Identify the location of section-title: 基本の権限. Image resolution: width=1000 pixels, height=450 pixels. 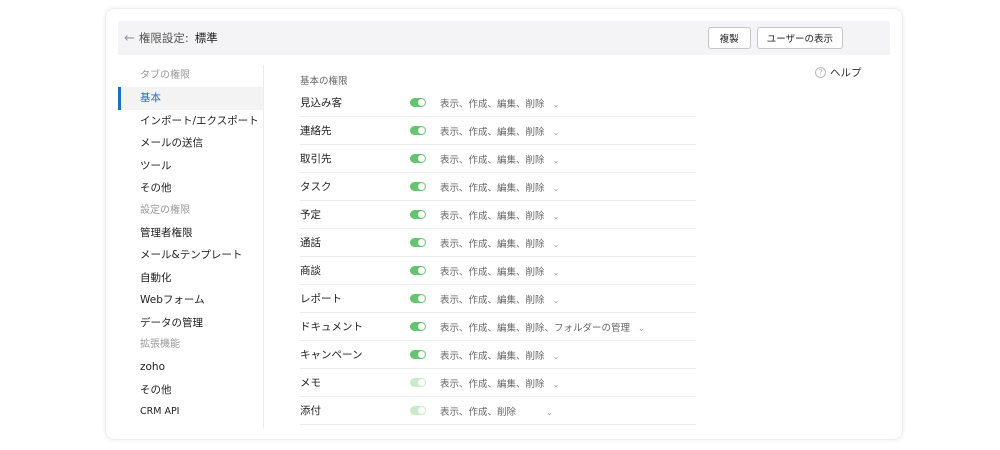
(324, 81).